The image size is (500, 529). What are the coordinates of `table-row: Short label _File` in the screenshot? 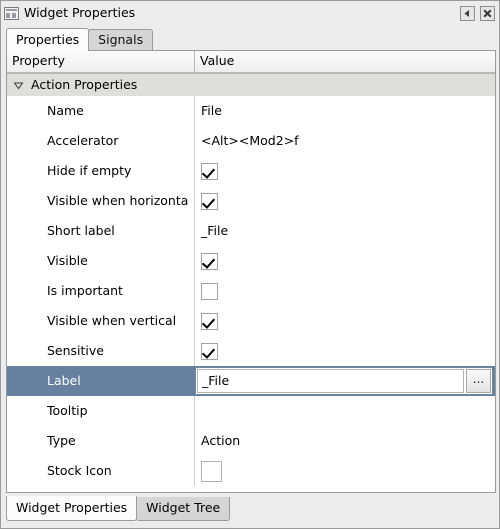 It's located at (251, 231).